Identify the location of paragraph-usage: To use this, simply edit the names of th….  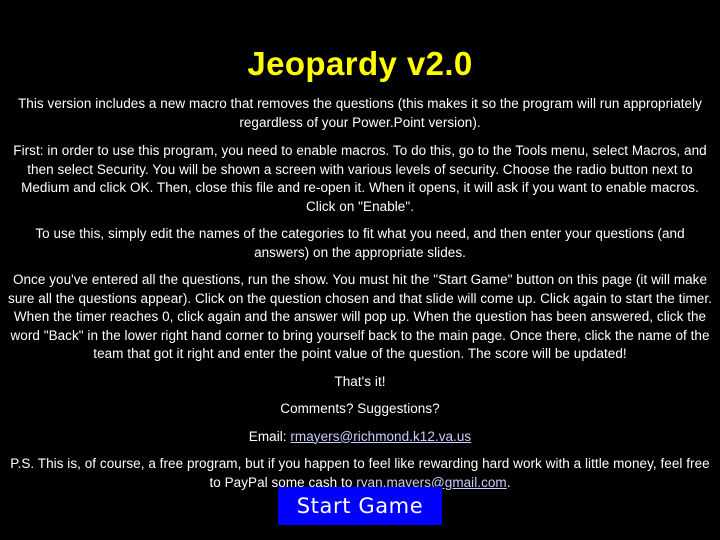
(360, 243).